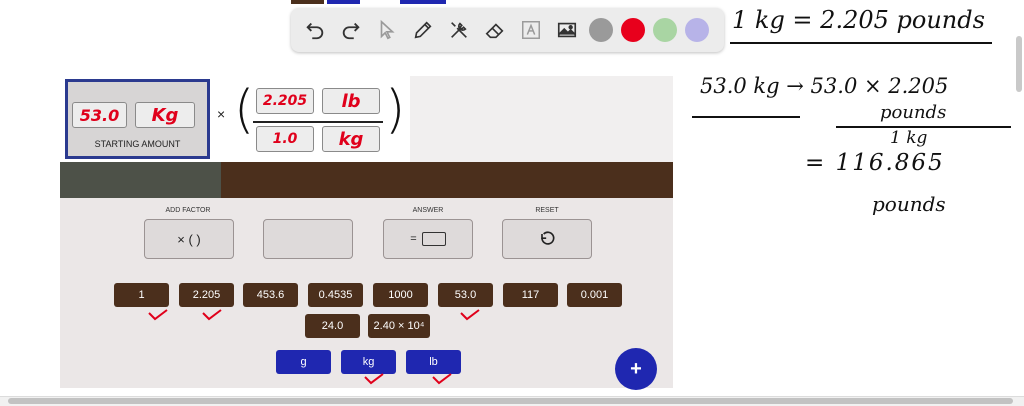 Image resolution: width=1024 pixels, height=406 pixels. Describe the element at coordinates (459, 30) in the screenshot. I see `tools-icon` at that location.